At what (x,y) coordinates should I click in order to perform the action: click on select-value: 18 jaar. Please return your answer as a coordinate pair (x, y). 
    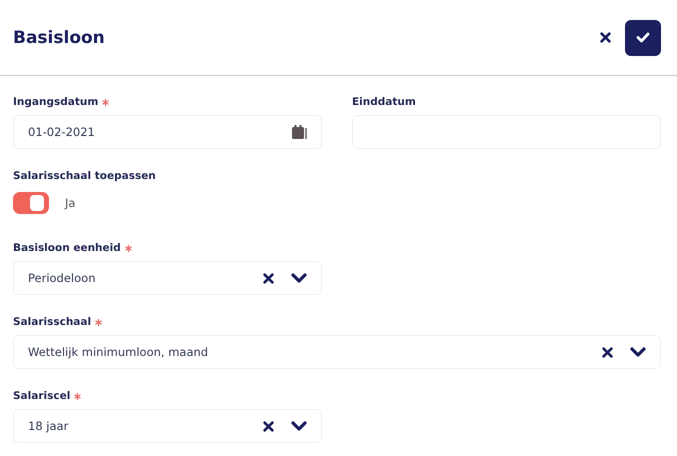
    Looking at the image, I should click on (49, 426).